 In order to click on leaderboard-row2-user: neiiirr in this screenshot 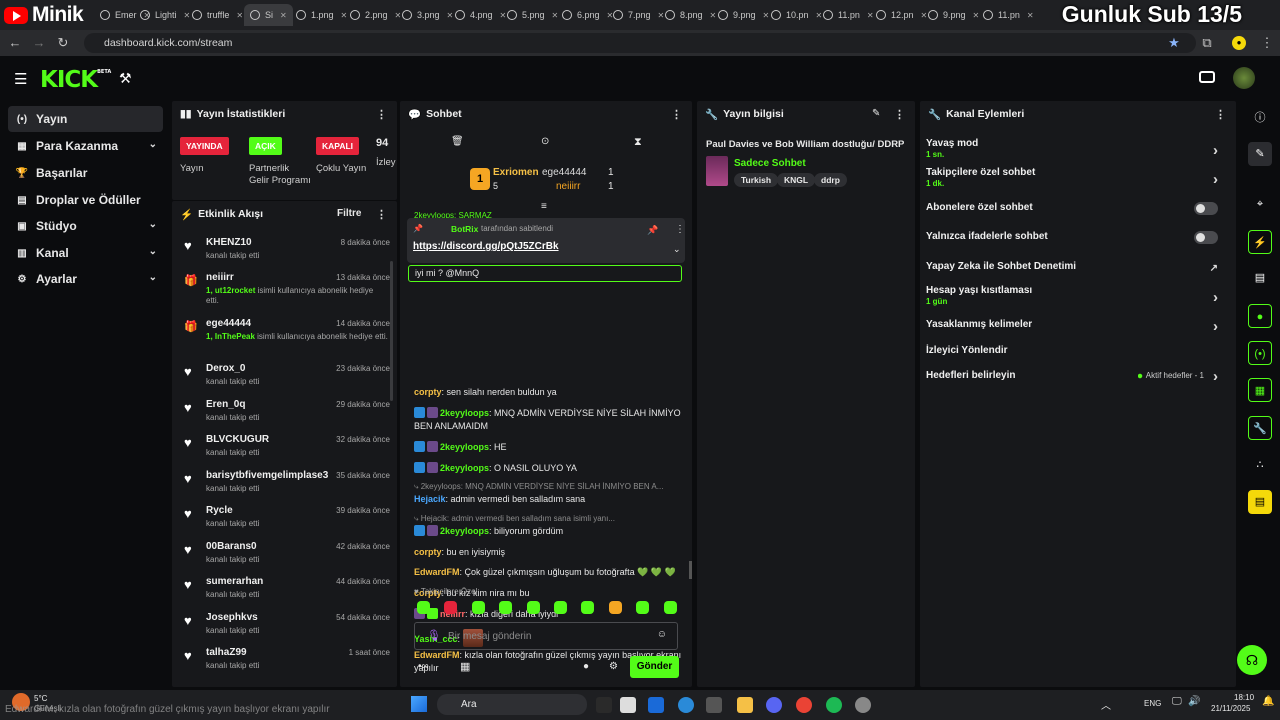, I will do `click(568, 186)`.